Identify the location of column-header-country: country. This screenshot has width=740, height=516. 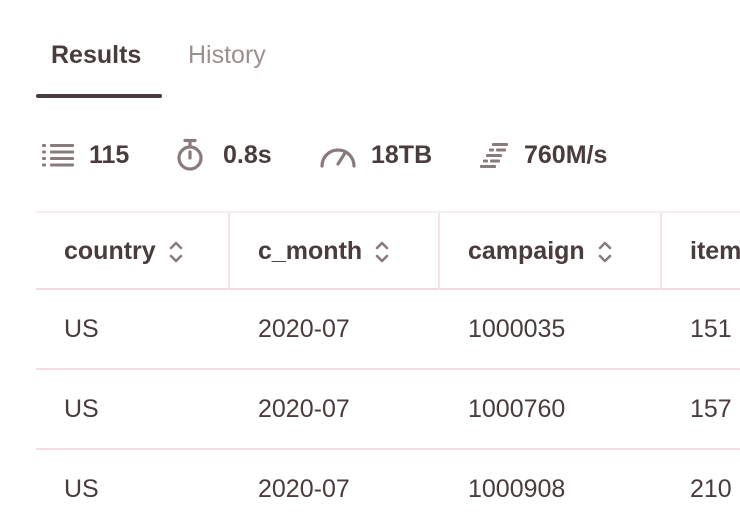
(123, 251).